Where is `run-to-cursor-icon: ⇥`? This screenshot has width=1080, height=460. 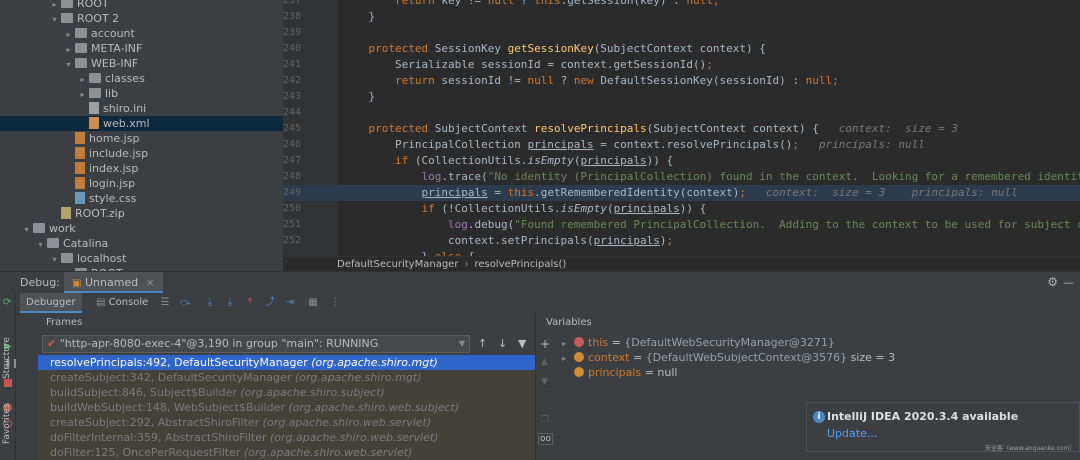 run-to-cursor-icon: ⇥ is located at coordinates (290, 303).